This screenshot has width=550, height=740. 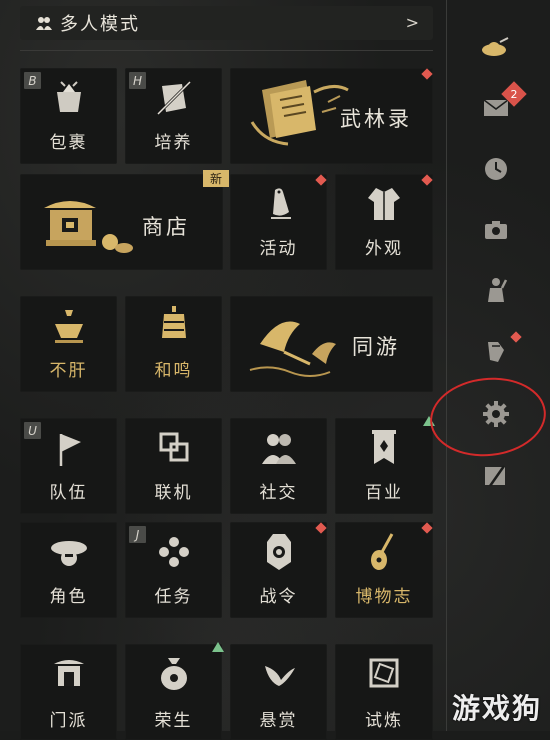 What do you see at coordinates (446, 365) in the screenshot?
I see `sidebar-divider` at bounding box center [446, 365].